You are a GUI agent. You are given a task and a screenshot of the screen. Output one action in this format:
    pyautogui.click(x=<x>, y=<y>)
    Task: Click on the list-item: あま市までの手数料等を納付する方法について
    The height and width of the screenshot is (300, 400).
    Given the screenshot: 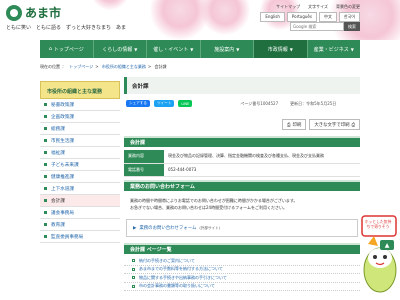 What is the action you would take?
    pyautogui.click(x=242, y=270)
    